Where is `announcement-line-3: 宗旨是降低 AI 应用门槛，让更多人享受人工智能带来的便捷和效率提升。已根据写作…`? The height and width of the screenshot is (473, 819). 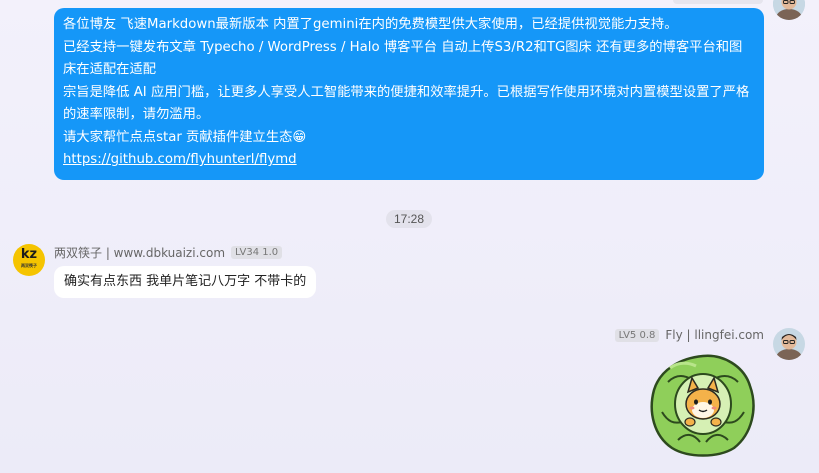
announcement-line-3: 宗旨是降低 AI 应用门槛，让更多人享受人工智能带来的便捷和效率提升。已根据写作… is located at coordinates (406, 103).